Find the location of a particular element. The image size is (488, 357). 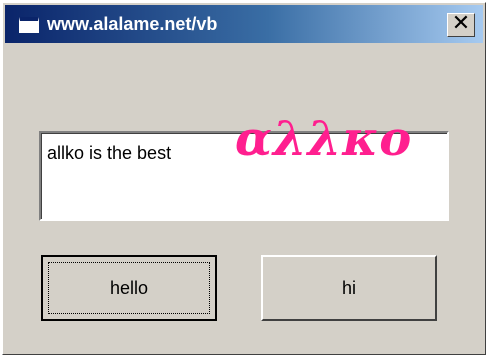

hello-button: hello is located at coordinates (129, 288).